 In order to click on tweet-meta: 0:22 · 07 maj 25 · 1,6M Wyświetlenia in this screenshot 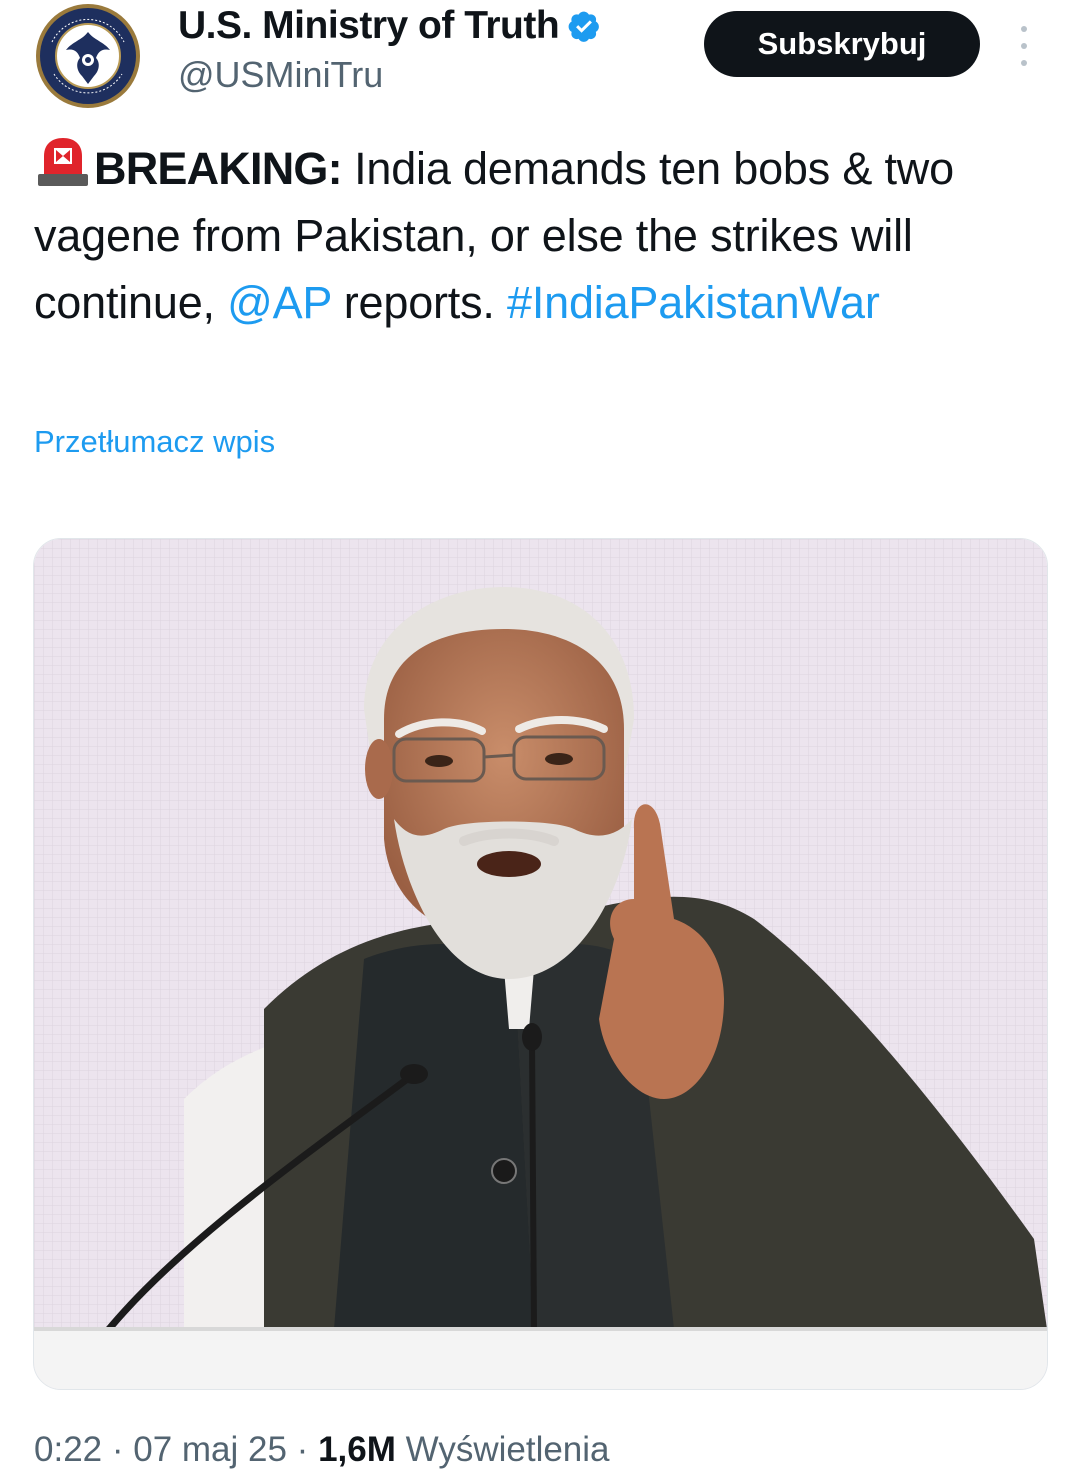, I will do `click(322, 1450)`.